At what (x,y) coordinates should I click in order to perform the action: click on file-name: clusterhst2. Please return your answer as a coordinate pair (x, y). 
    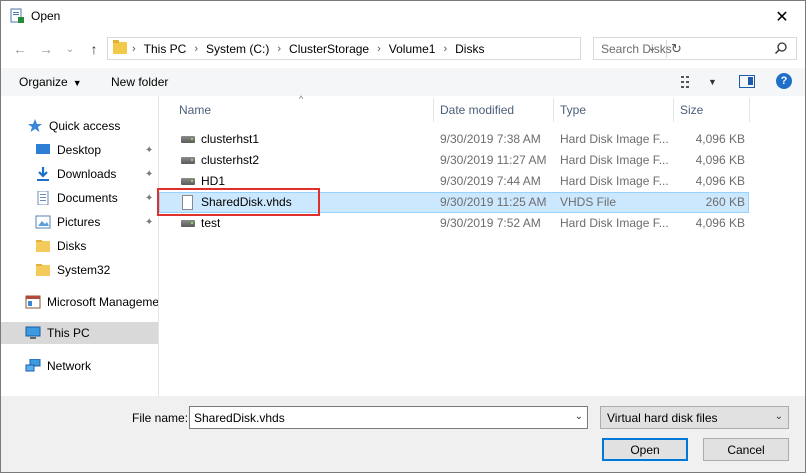
    Looking at the image, I should click on (230, 160).